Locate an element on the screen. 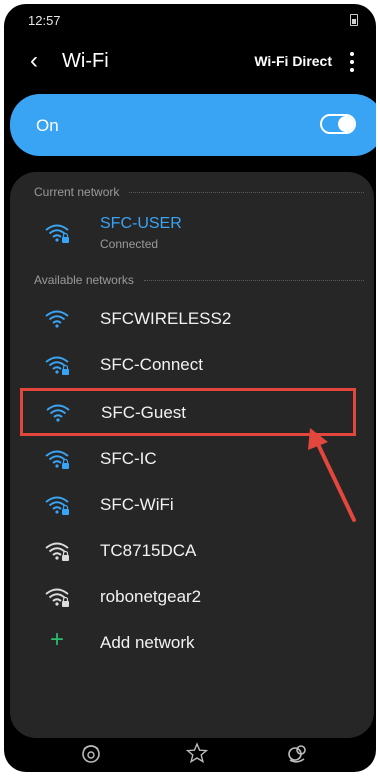  network-row-sfcwireless2: SFCWIRELESS2 is located at coordinates (194, 319).